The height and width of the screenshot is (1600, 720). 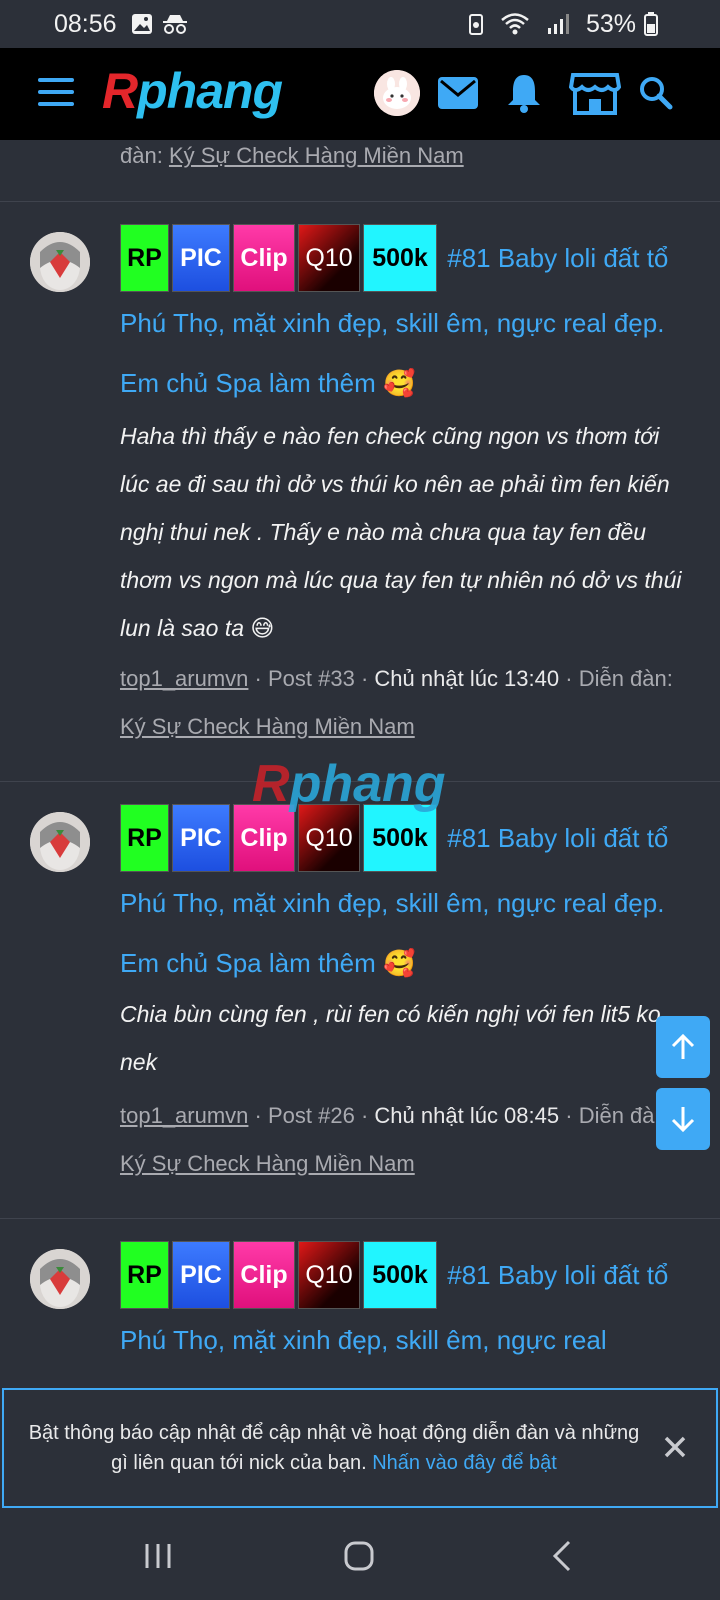 I want to click on gallery-icon, so click(x=142, y=24).